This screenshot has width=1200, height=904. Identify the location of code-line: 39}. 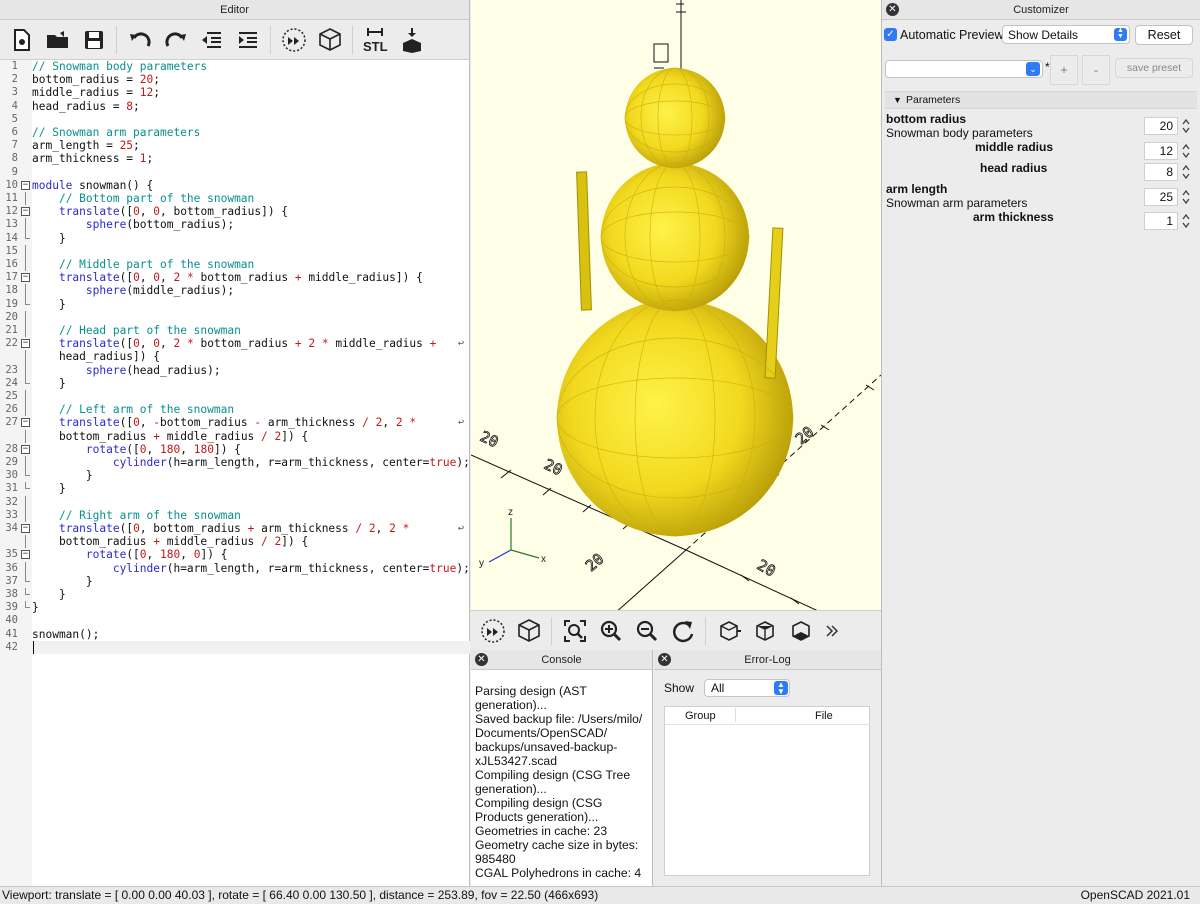
(235, 607).